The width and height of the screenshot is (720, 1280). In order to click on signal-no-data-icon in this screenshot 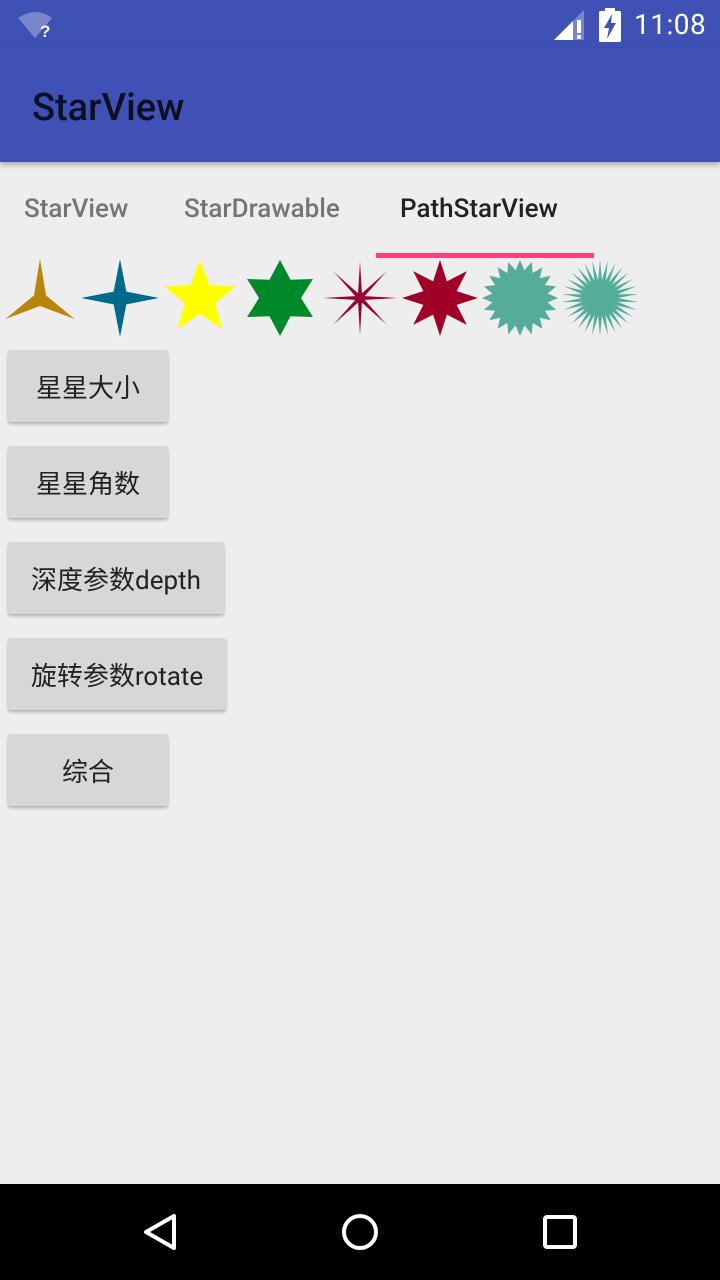, I will do `click(569, 28)`.